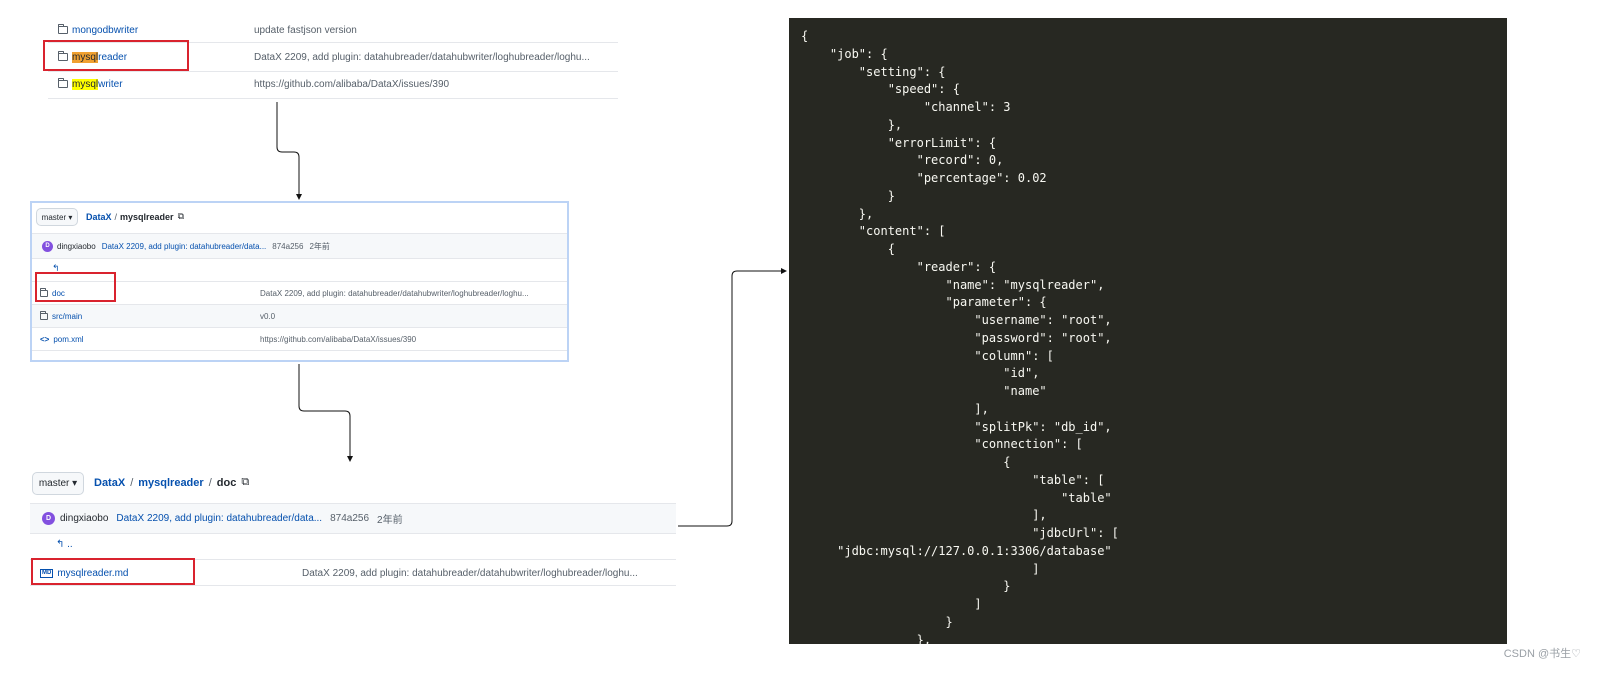 The height and width of the screenshot is (683, 1605). Describe the element at coordinates (289, 151) in the screenshot. I see `arrow-top-to-middle` at that location.